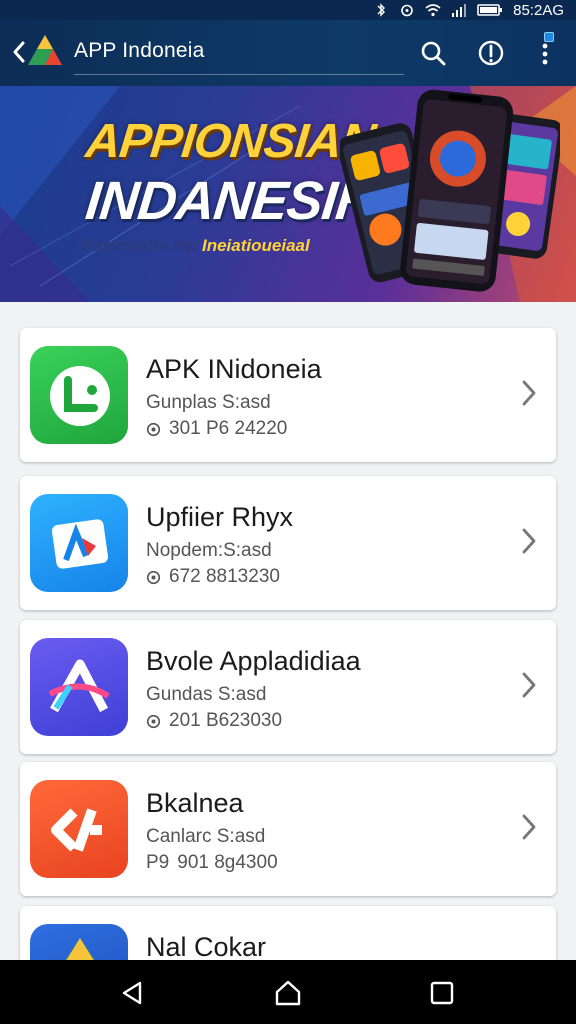  Describe the element at coordinates (79, 395) in the screenshot. I see `phone-app-icon` at that location.